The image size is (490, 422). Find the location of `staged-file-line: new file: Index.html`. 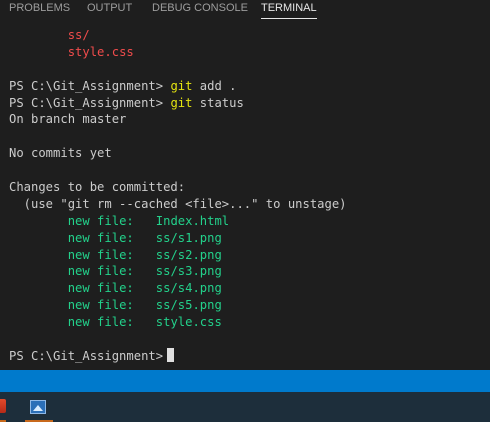

staged-file-line: new file: Index.html is located at coordinates (148, 220).